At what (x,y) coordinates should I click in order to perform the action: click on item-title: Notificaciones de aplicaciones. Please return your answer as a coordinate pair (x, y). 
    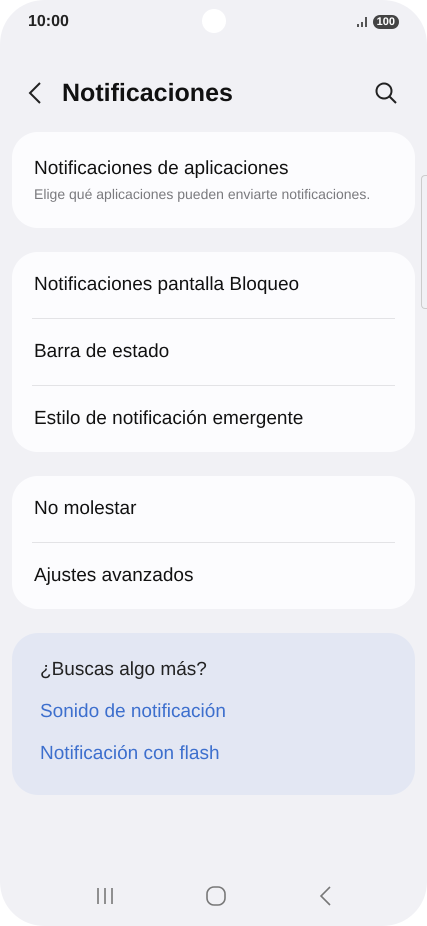
    Looking at the image, I should click on (162, 169).